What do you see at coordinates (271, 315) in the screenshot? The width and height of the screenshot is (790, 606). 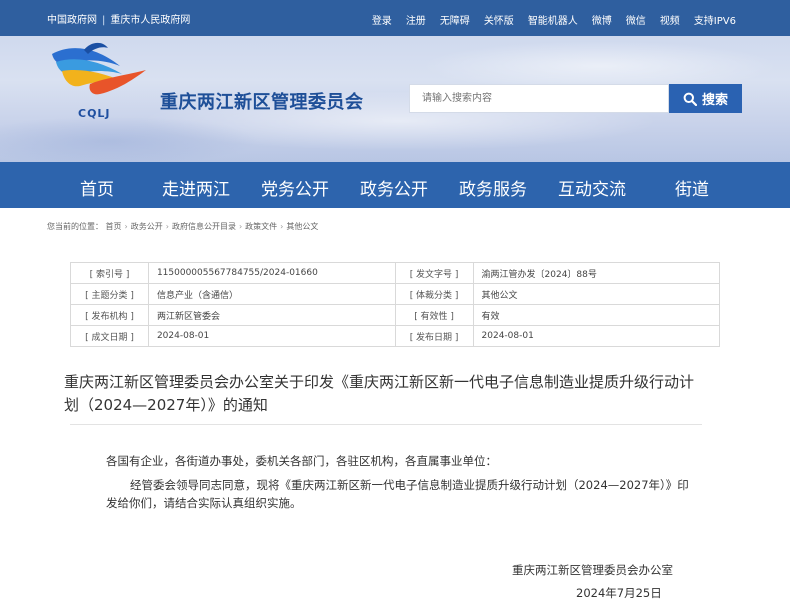 I see `info-value: 两江新区管委会` at bounding box center [271, 315].